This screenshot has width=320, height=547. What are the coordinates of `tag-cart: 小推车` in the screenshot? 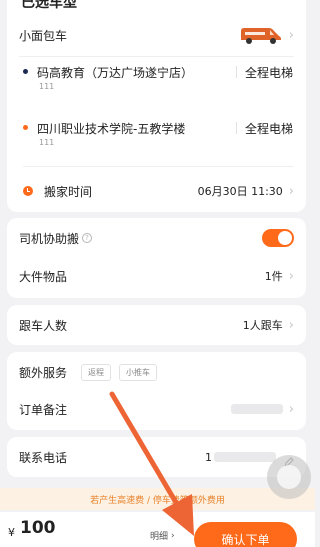 It's located at (138, 372).